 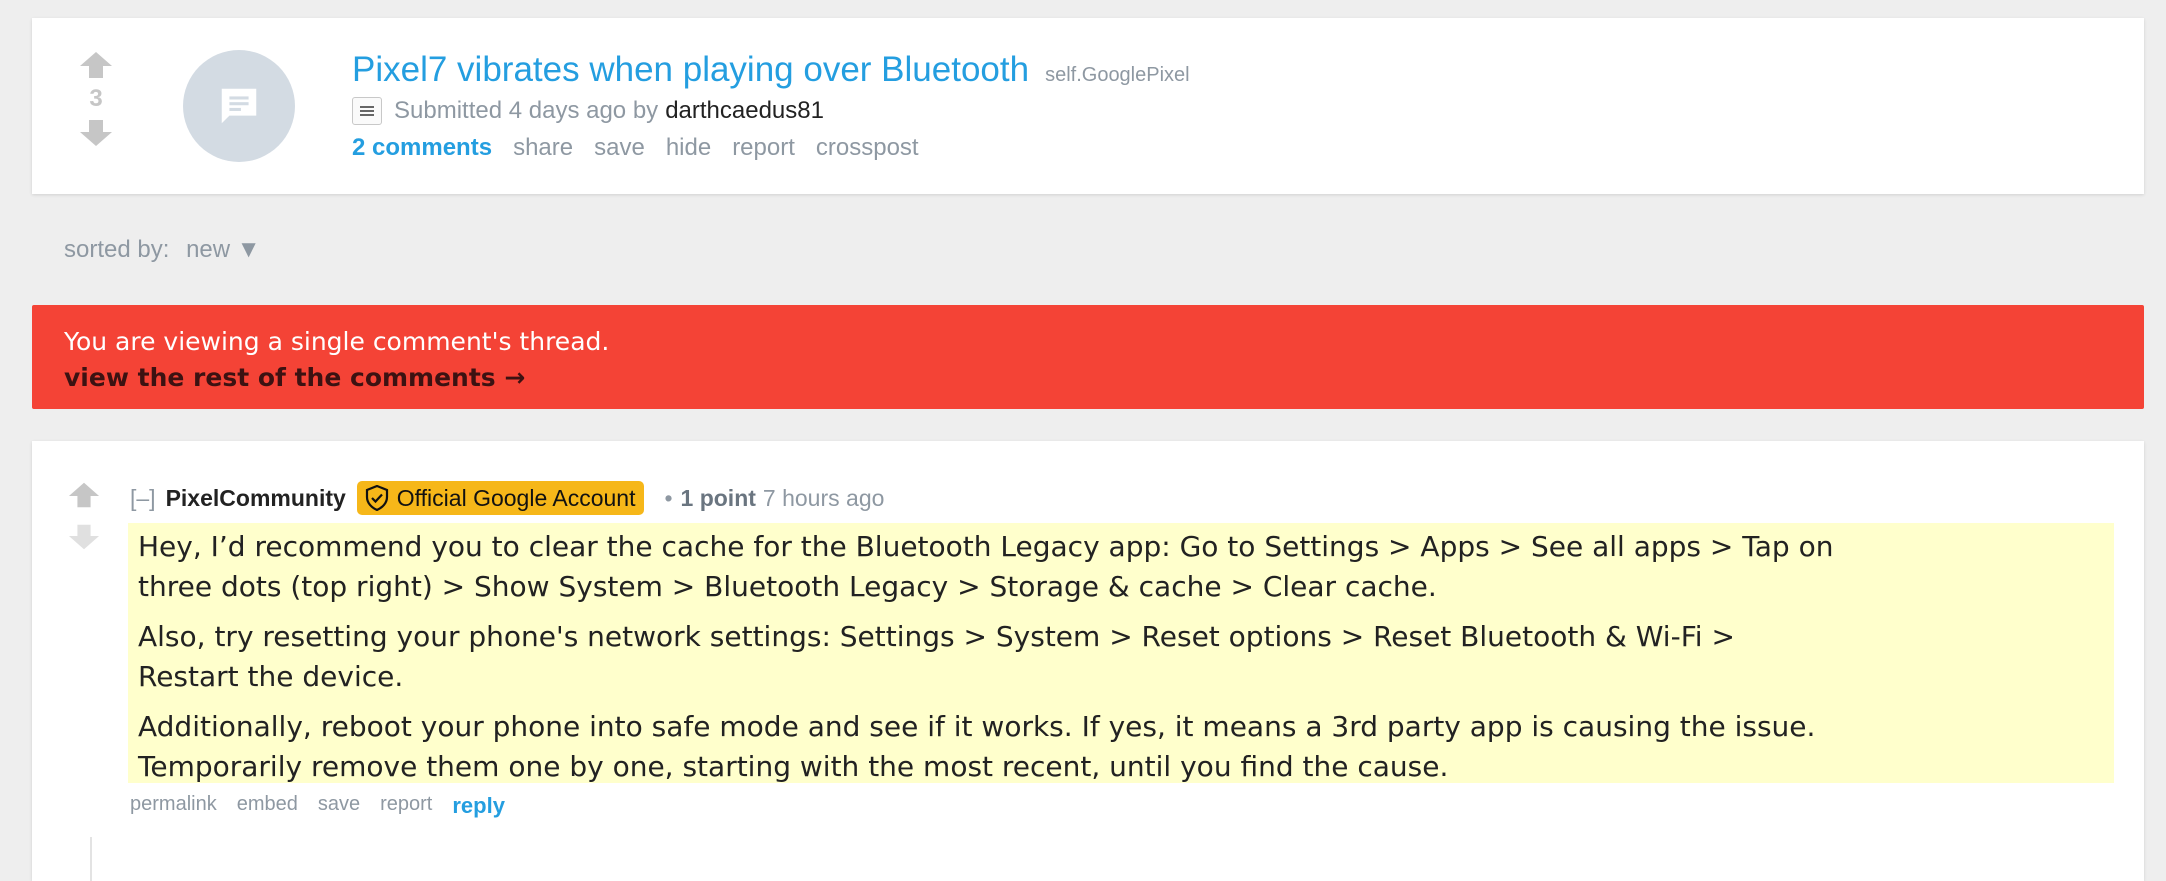 What do you see at coordinates (173, 806) in the screenshot?
I see `permalink-link: permalink` at bounding box center [173, 806].